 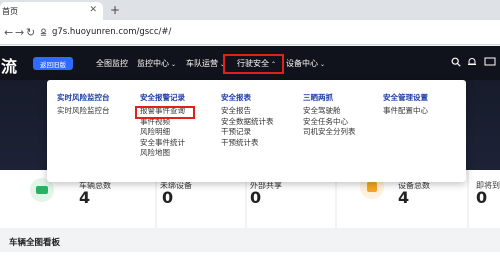 I want to click on selected-item-highlight, so click(x=165, y=112).